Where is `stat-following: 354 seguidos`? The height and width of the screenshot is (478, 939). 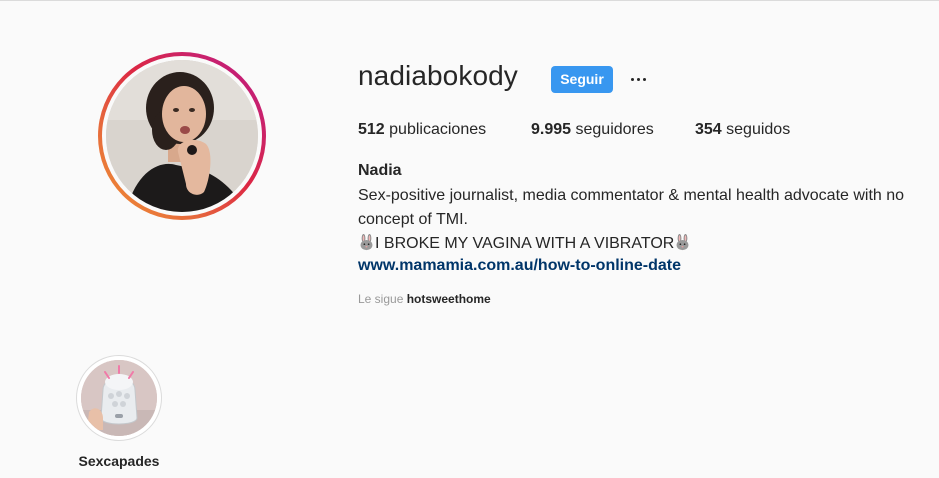
stat-following: 354 seguidos is located at coordinates (742, 130).